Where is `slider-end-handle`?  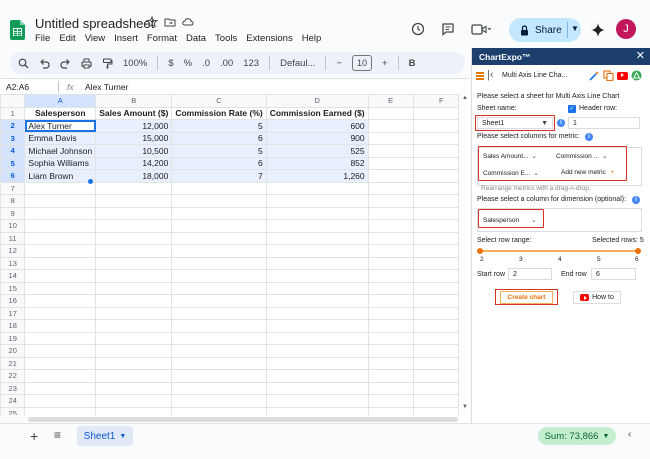
slider-end-handle is located at coordinates (638, 251).